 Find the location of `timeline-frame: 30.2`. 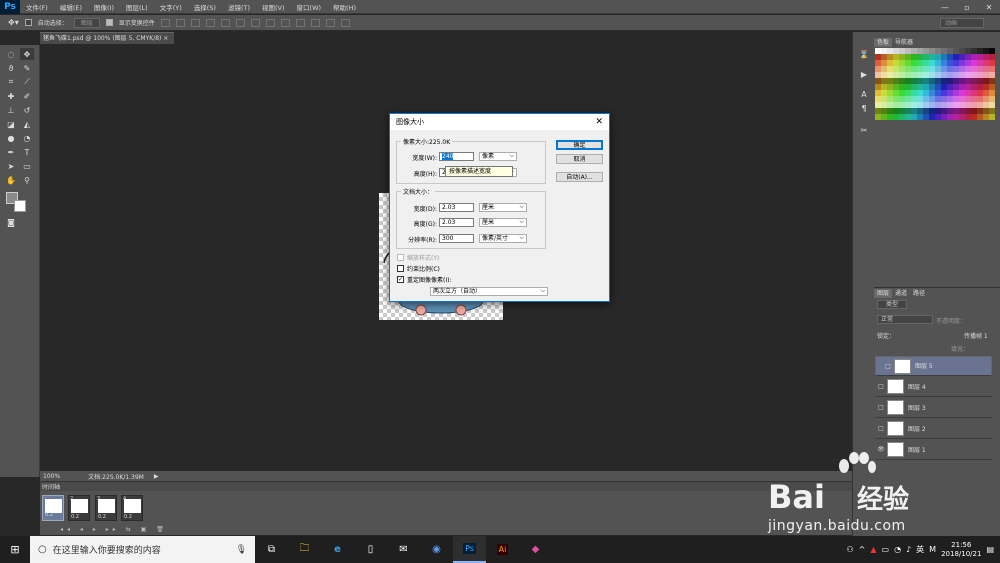

timeline-frame: 30.2 is located at coordinates (106, 508).